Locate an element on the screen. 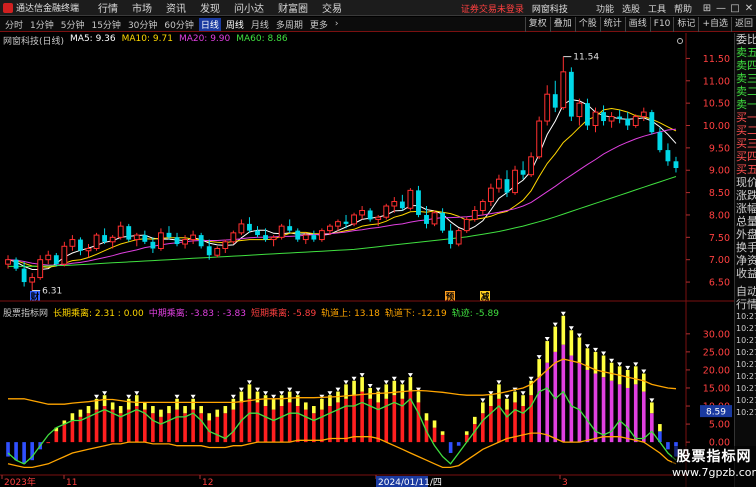  quote-field-11: 现价 is located at coordinates (746, 182).